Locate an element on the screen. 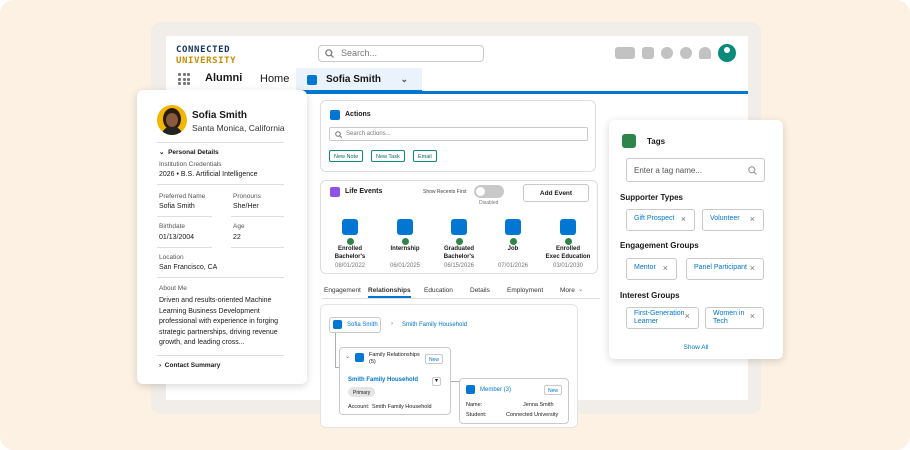 This screenshot has height=450, width=910. add-event-button: Add Event is located at coordinates (556, 193).